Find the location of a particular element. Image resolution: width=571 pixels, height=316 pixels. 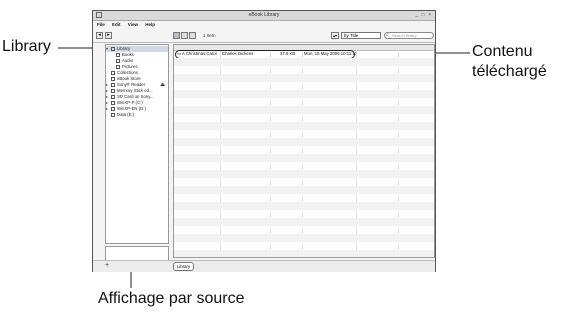

window-controls: _ □ × is located at coordinates (424, 15).